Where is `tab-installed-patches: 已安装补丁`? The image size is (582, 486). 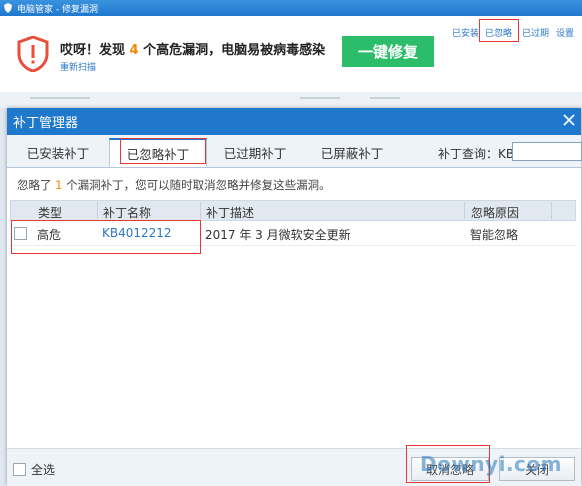 tab-installed-patches: 已安装补丁 is located at coordinates (58, 152).